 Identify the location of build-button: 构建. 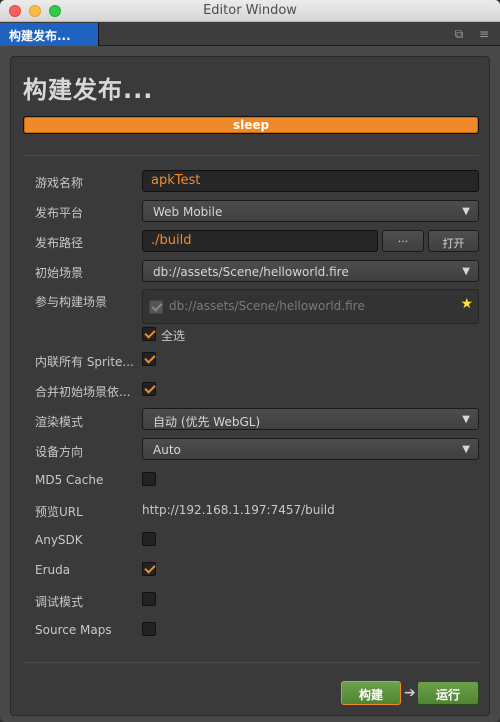
(371, 693).